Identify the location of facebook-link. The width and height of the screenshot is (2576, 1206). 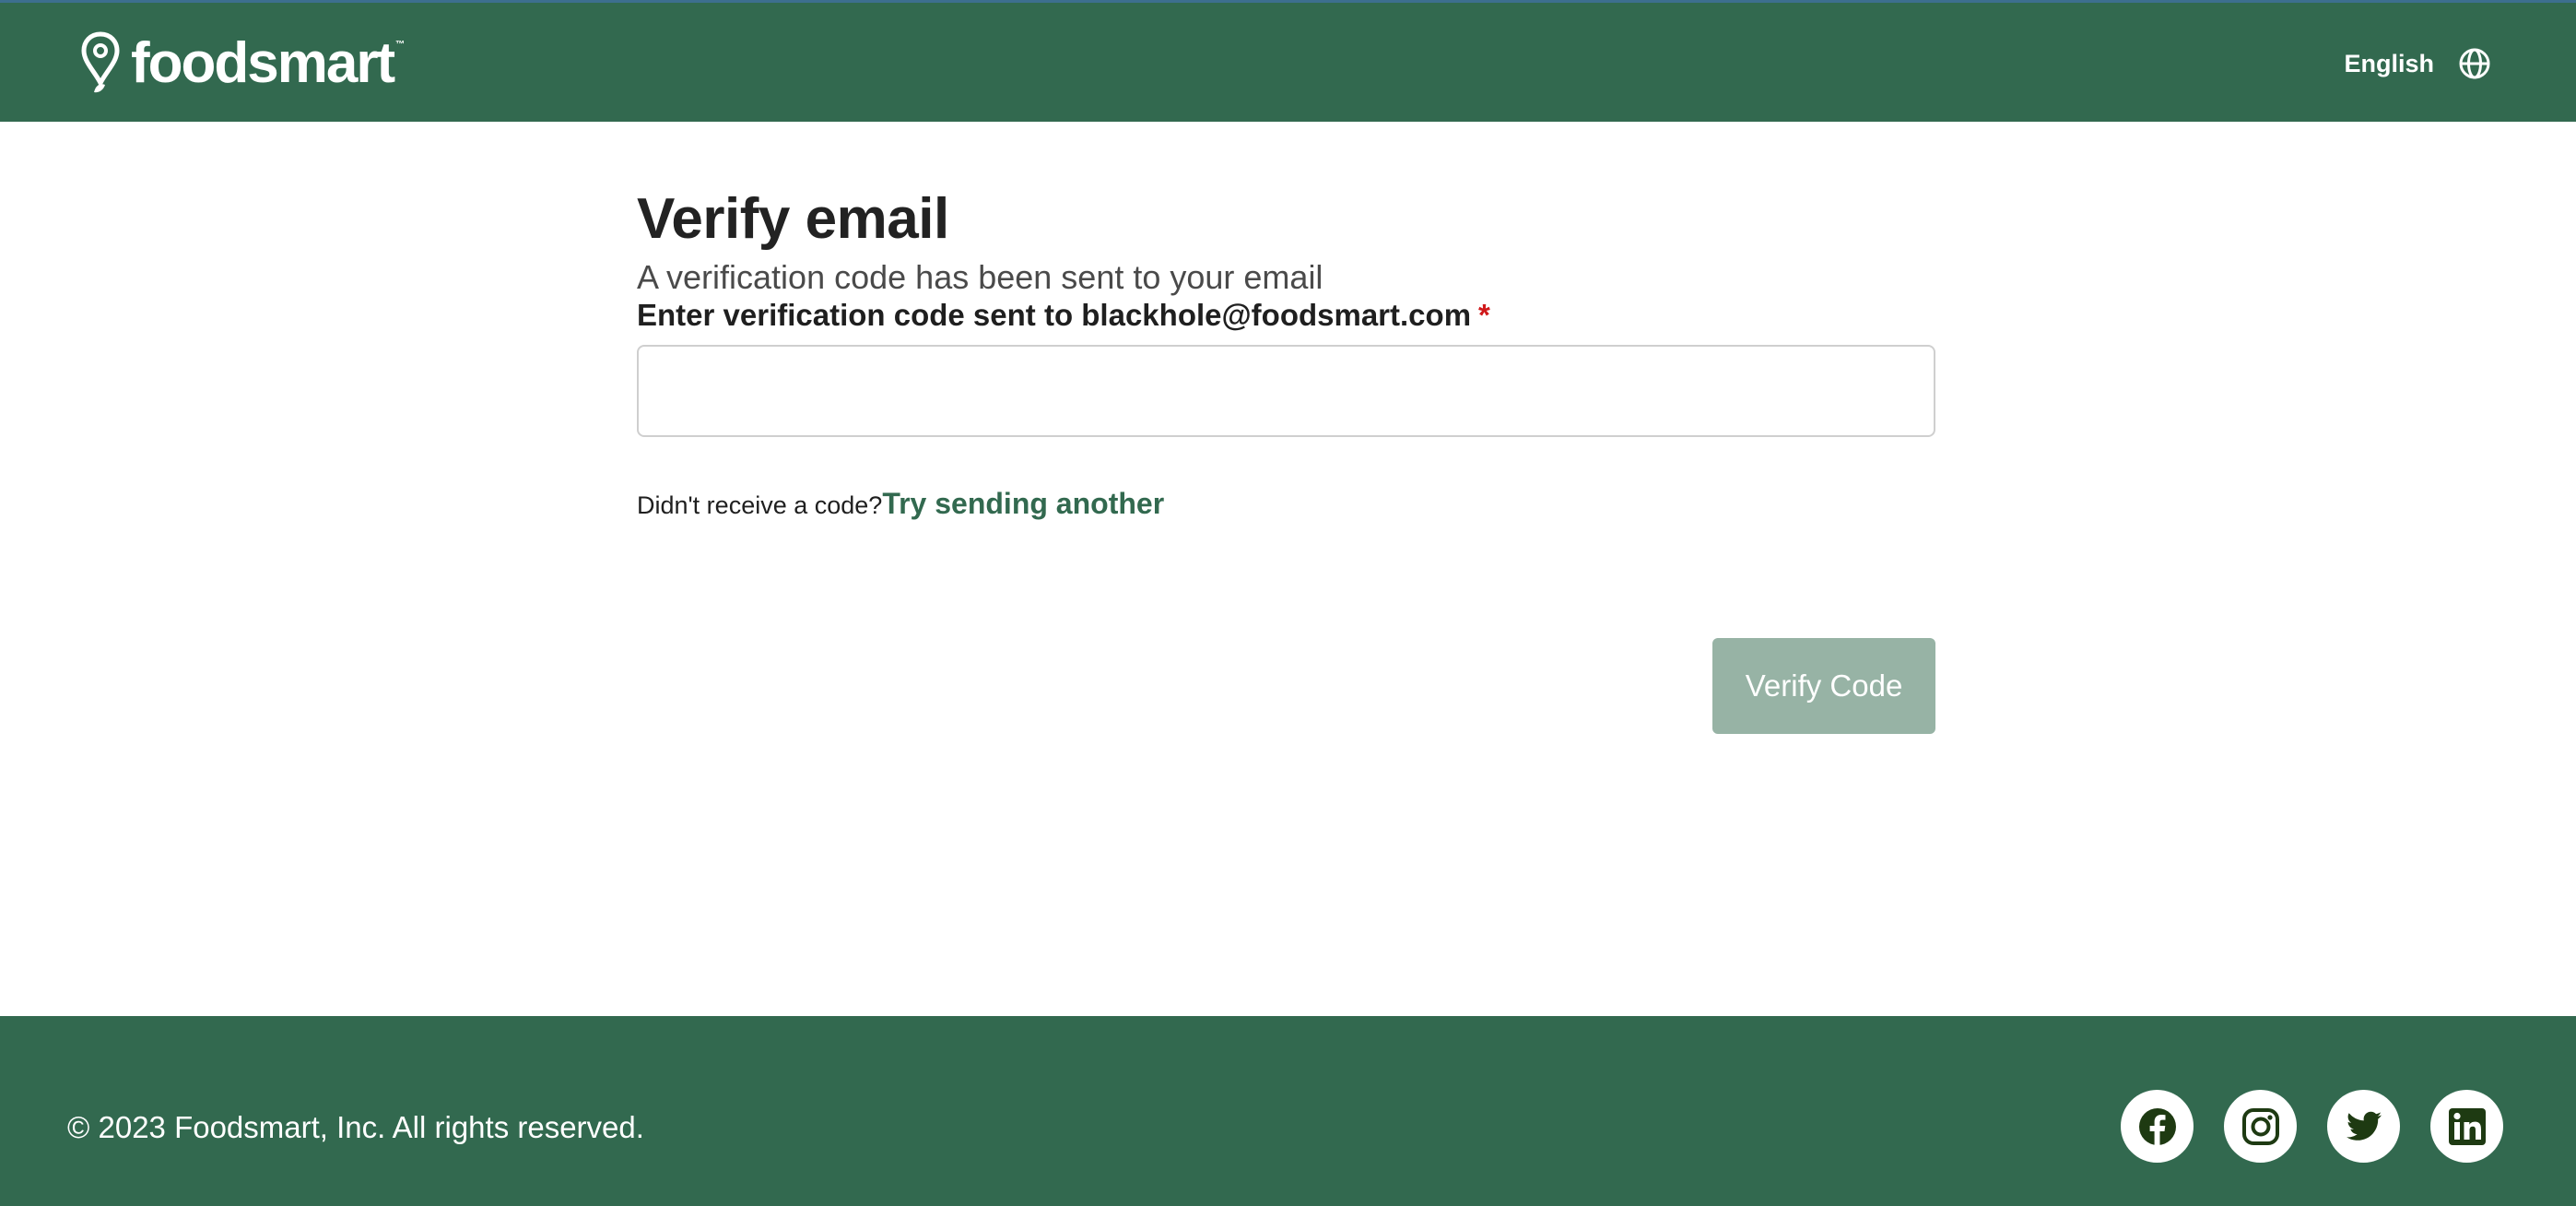
(2157, 1126).